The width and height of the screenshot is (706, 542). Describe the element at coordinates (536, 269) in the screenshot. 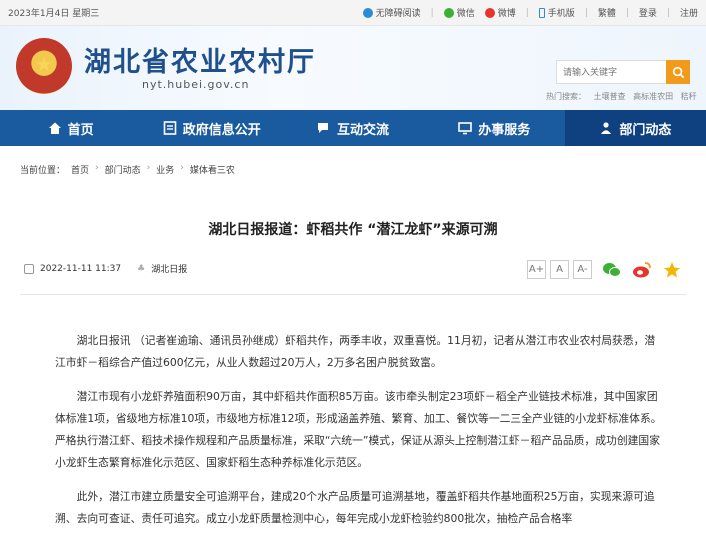

I see `font-increase-button: A+` at that location.